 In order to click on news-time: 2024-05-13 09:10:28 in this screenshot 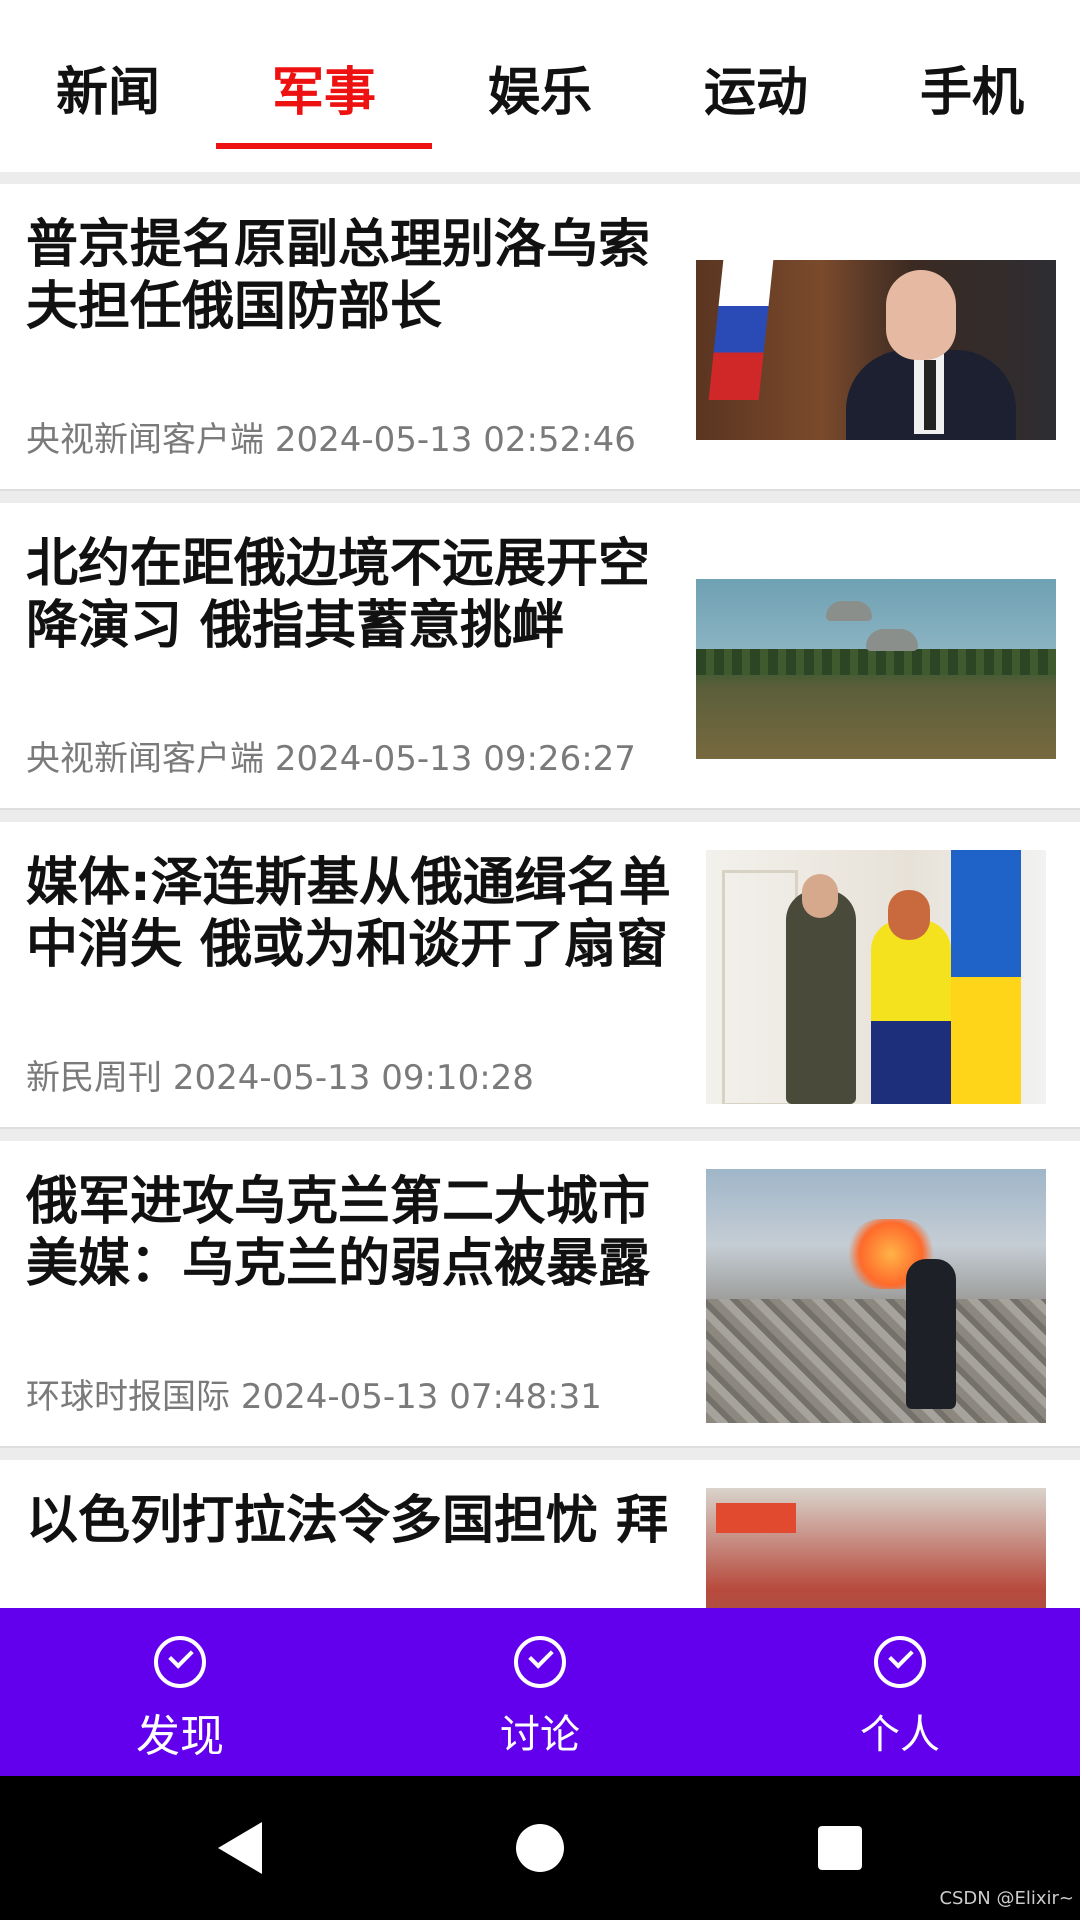, I will do `click(353, 1078)`.